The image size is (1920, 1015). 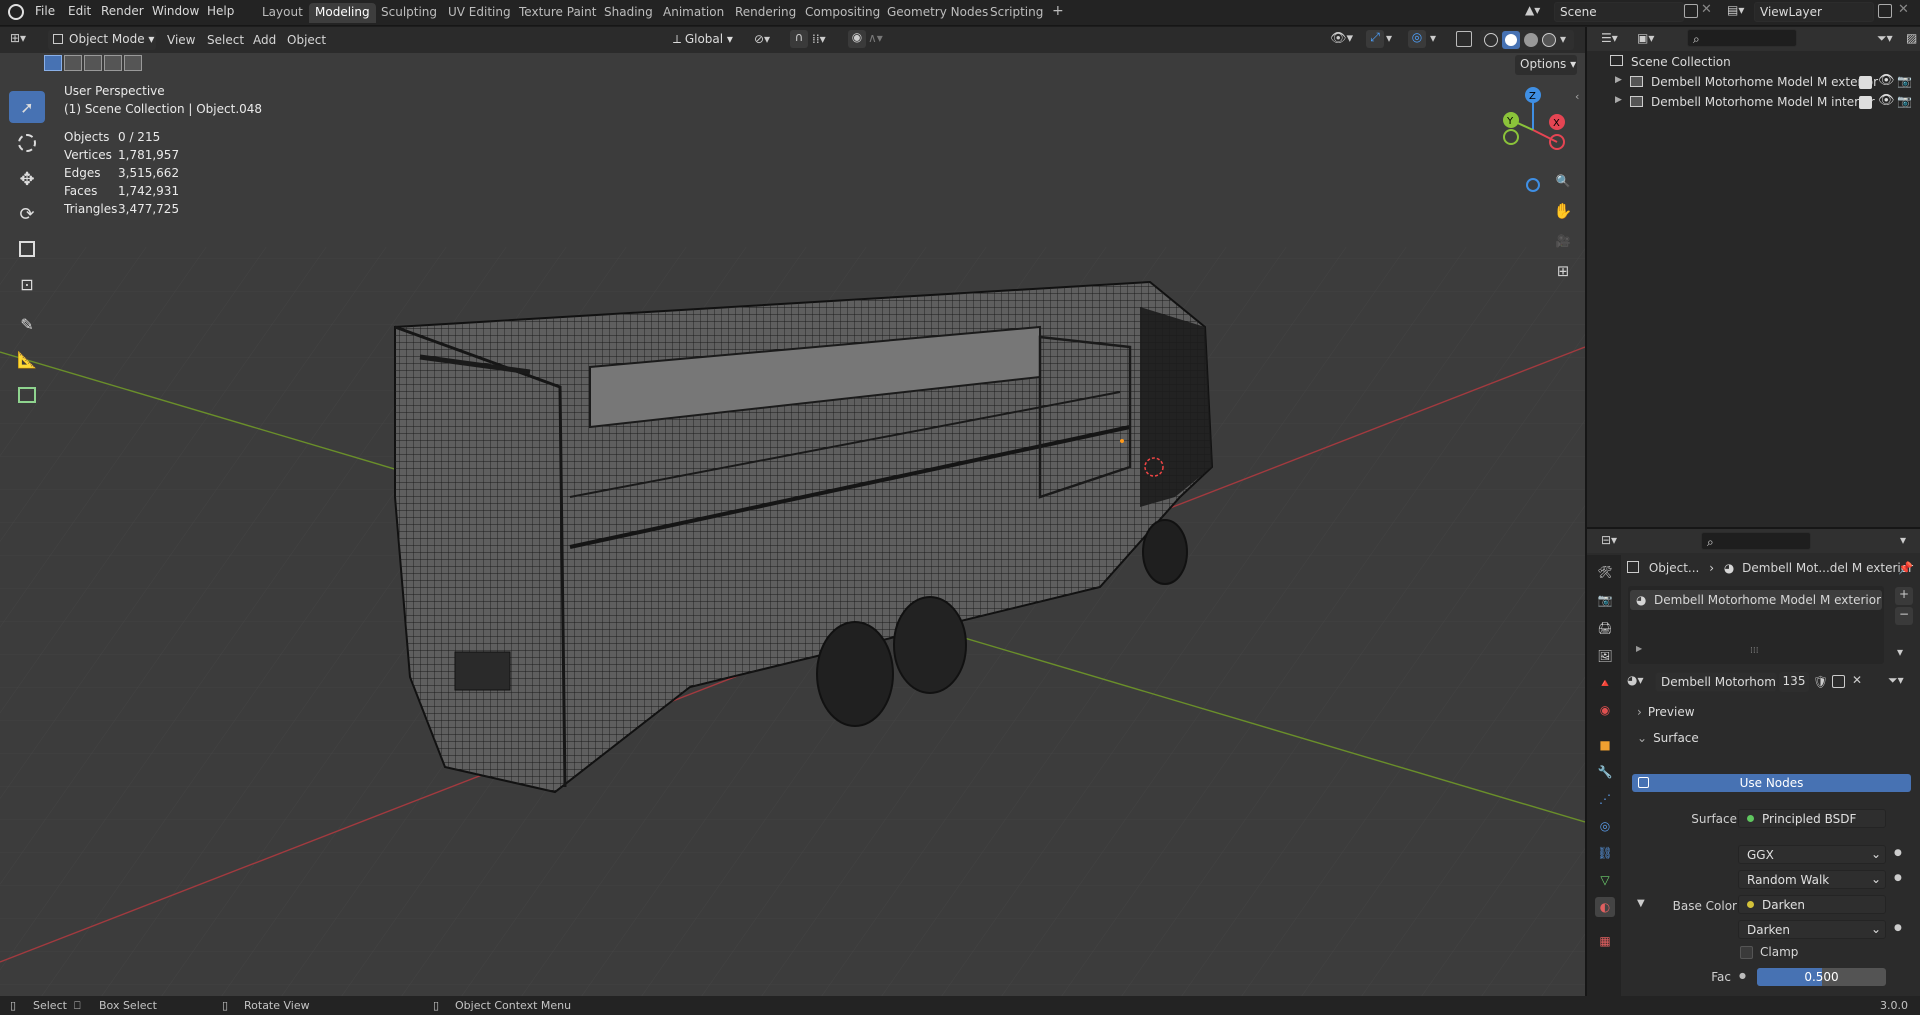 What do you see at coordinates (1375, 39) in the screenshot?
I see `gizmo-toggle-icon: ⤢` at bounding box center [1375, 39].